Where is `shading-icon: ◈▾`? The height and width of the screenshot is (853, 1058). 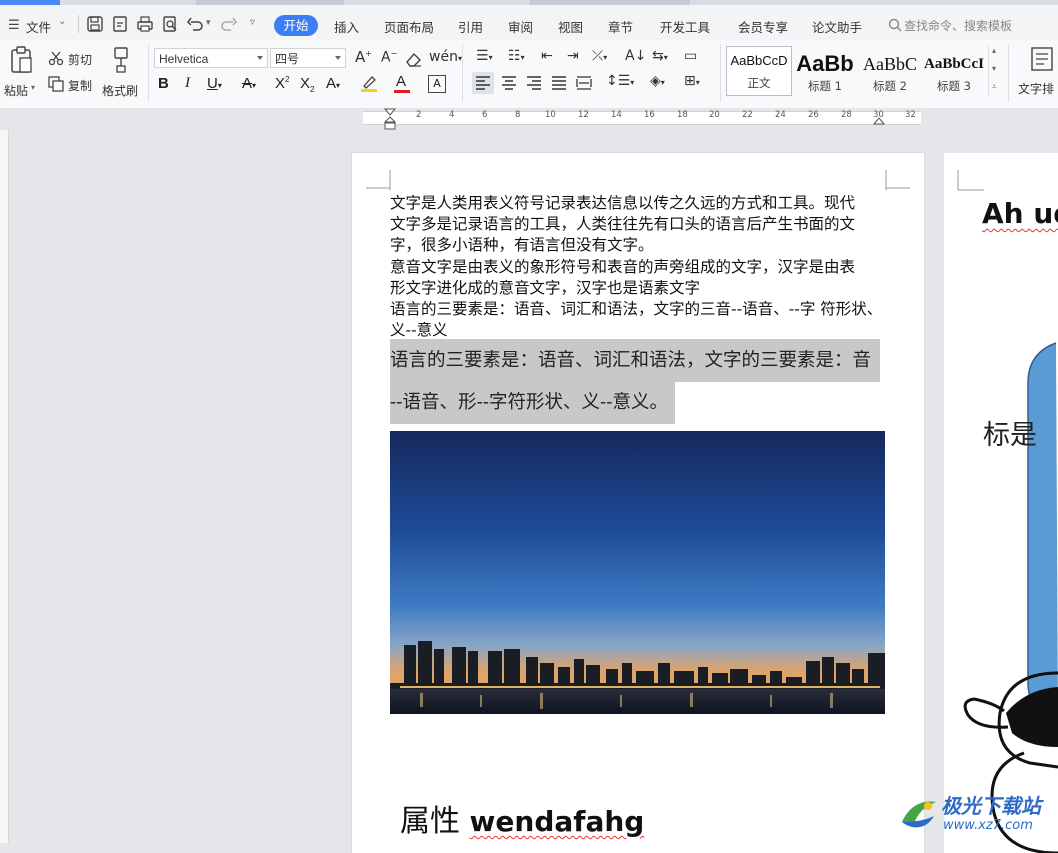 shading-icon: ◈▾ is located at coordinates (657, 81).